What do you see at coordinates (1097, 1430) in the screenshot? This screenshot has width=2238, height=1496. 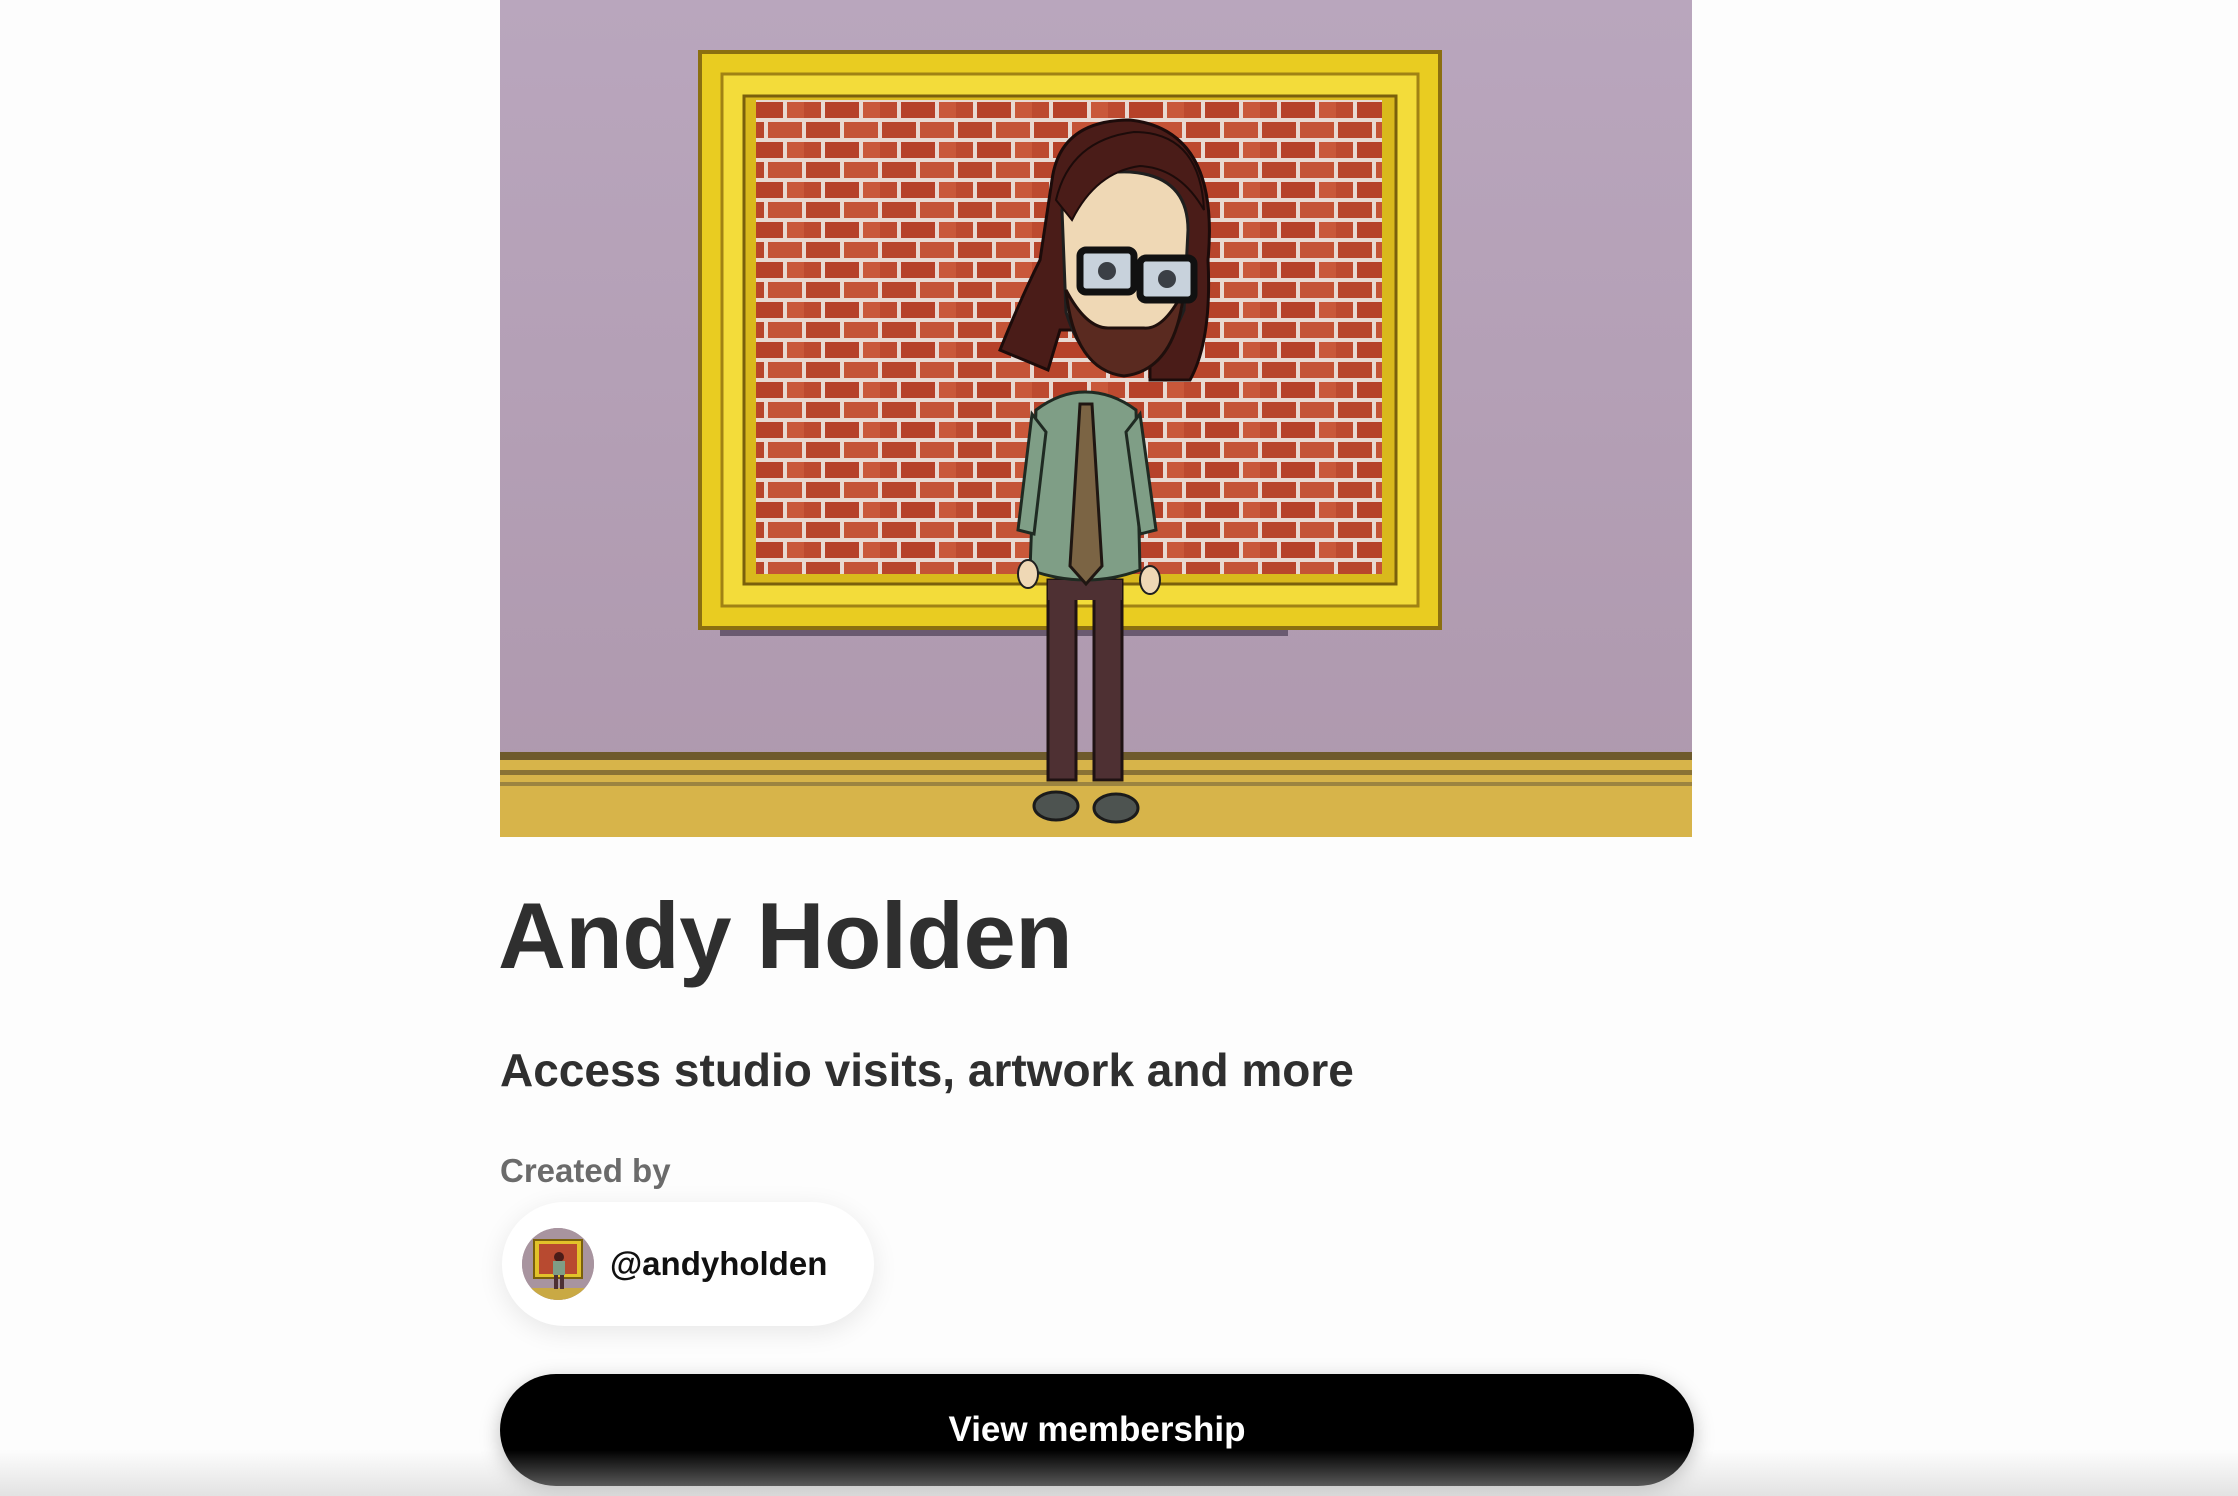 I see `view-membership-button: View membership` at bounding box center [1097, 1430].